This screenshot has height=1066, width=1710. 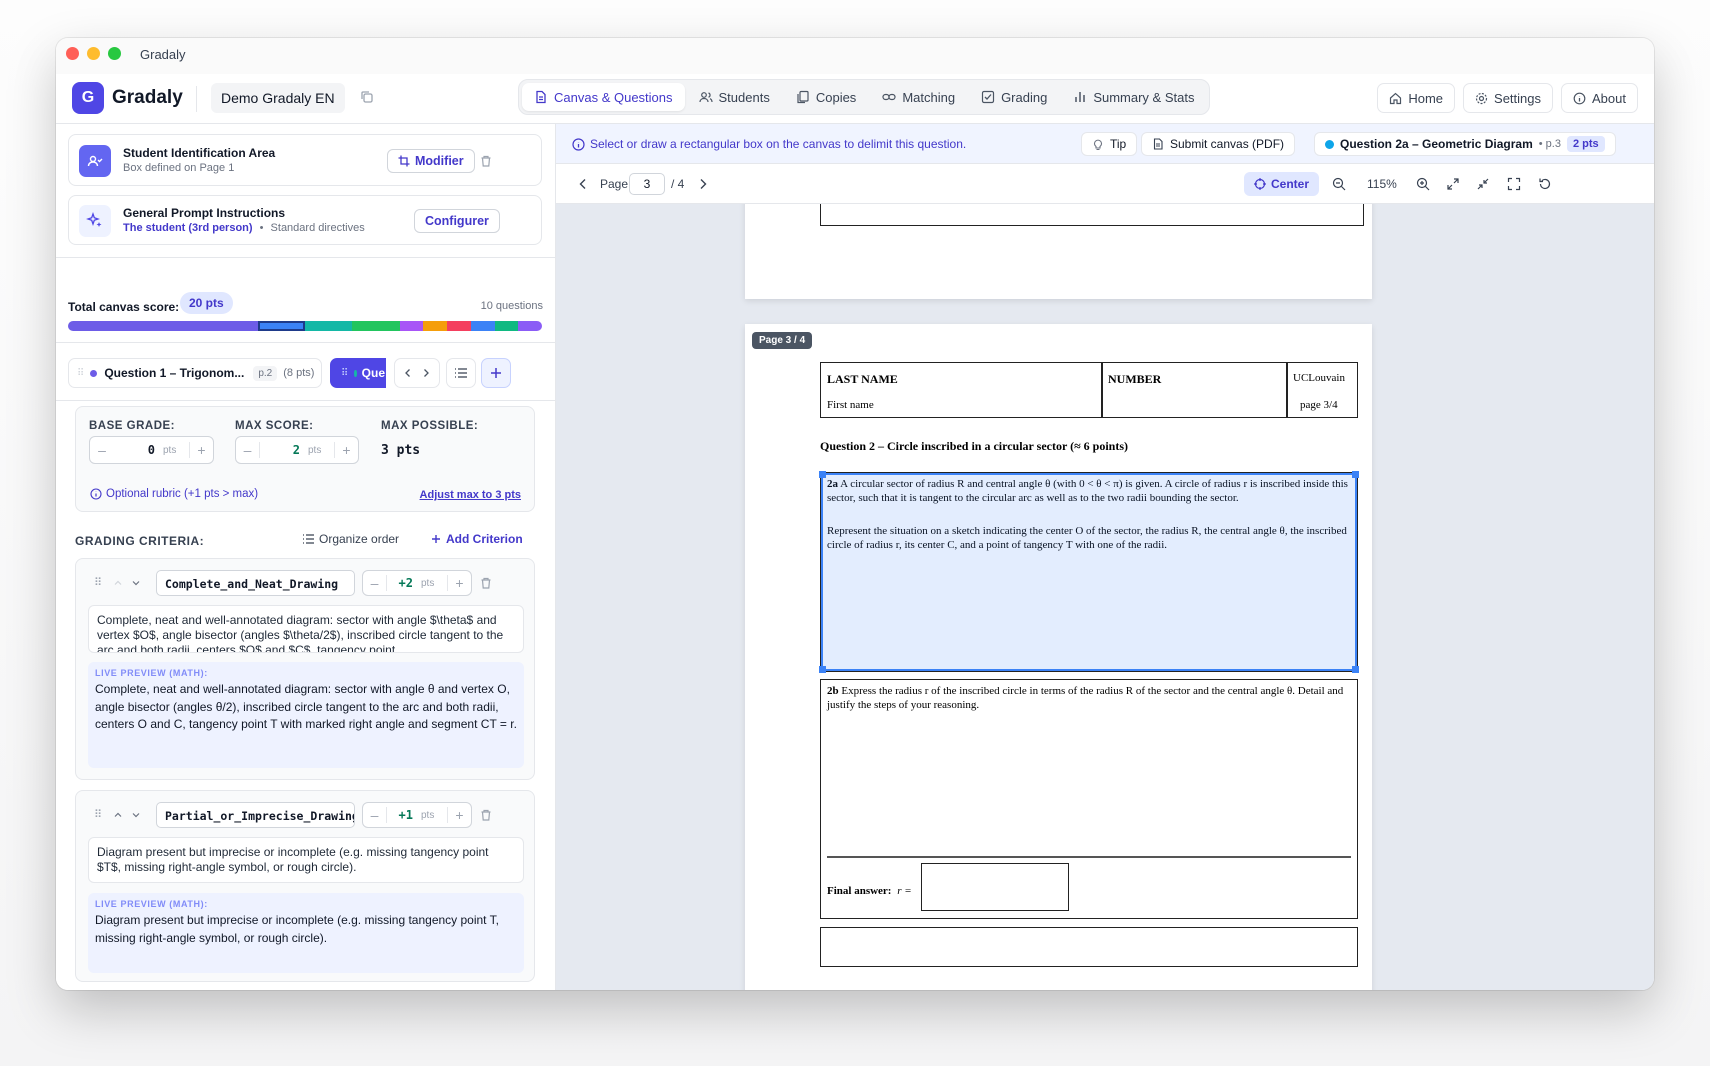 I want to click on organize-order-button: Organize order, so click(x=350, y=539).